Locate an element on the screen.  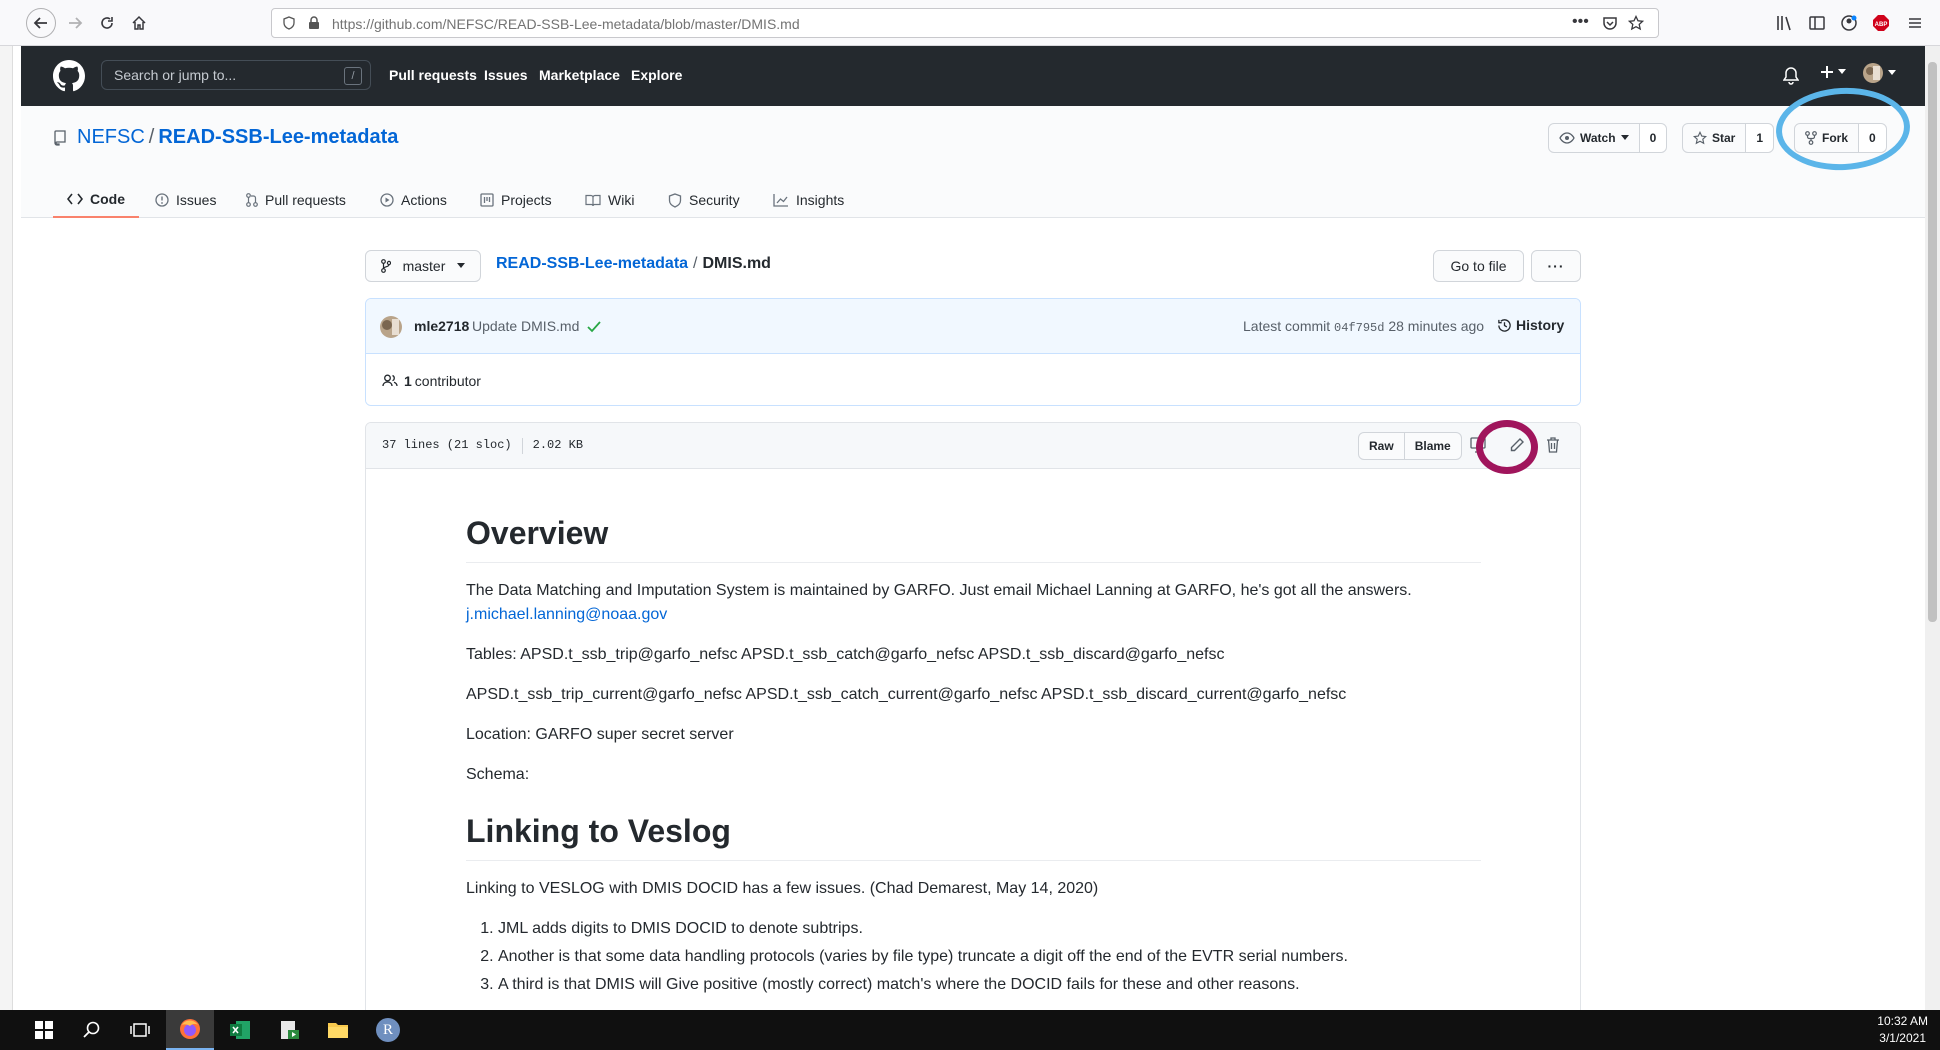
tab-insights: Insights is located at coordinates (808, 200).